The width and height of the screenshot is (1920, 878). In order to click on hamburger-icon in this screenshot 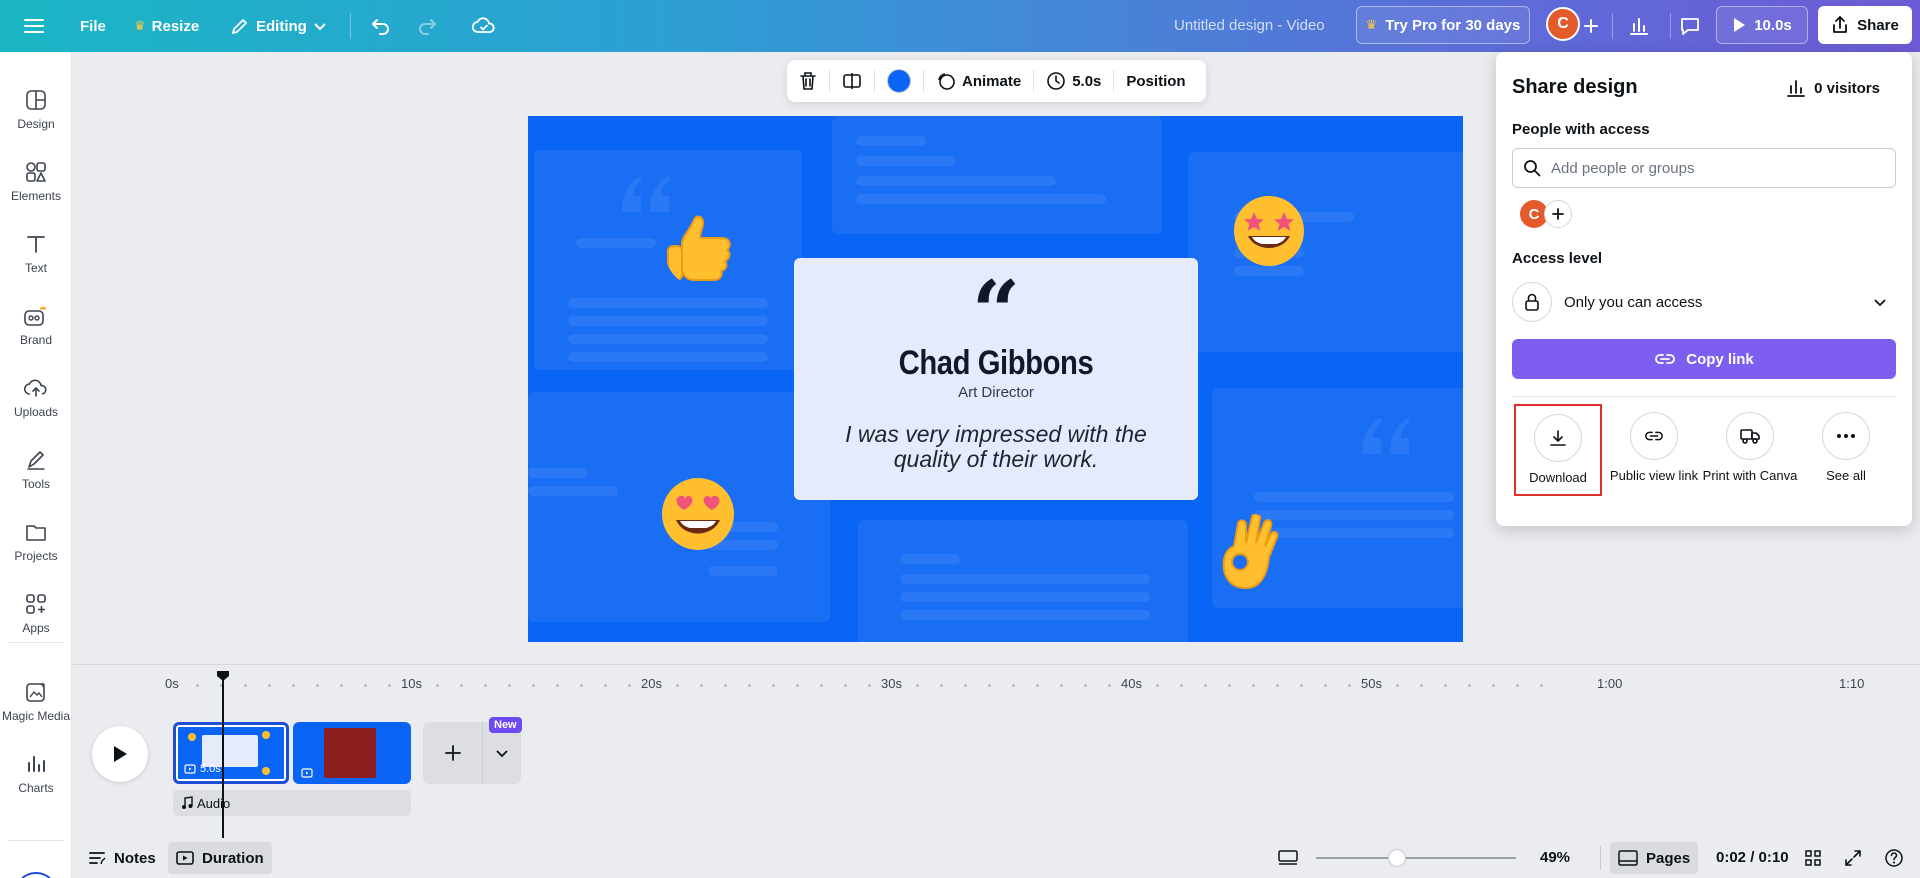, I will do `click(34, 26)`.